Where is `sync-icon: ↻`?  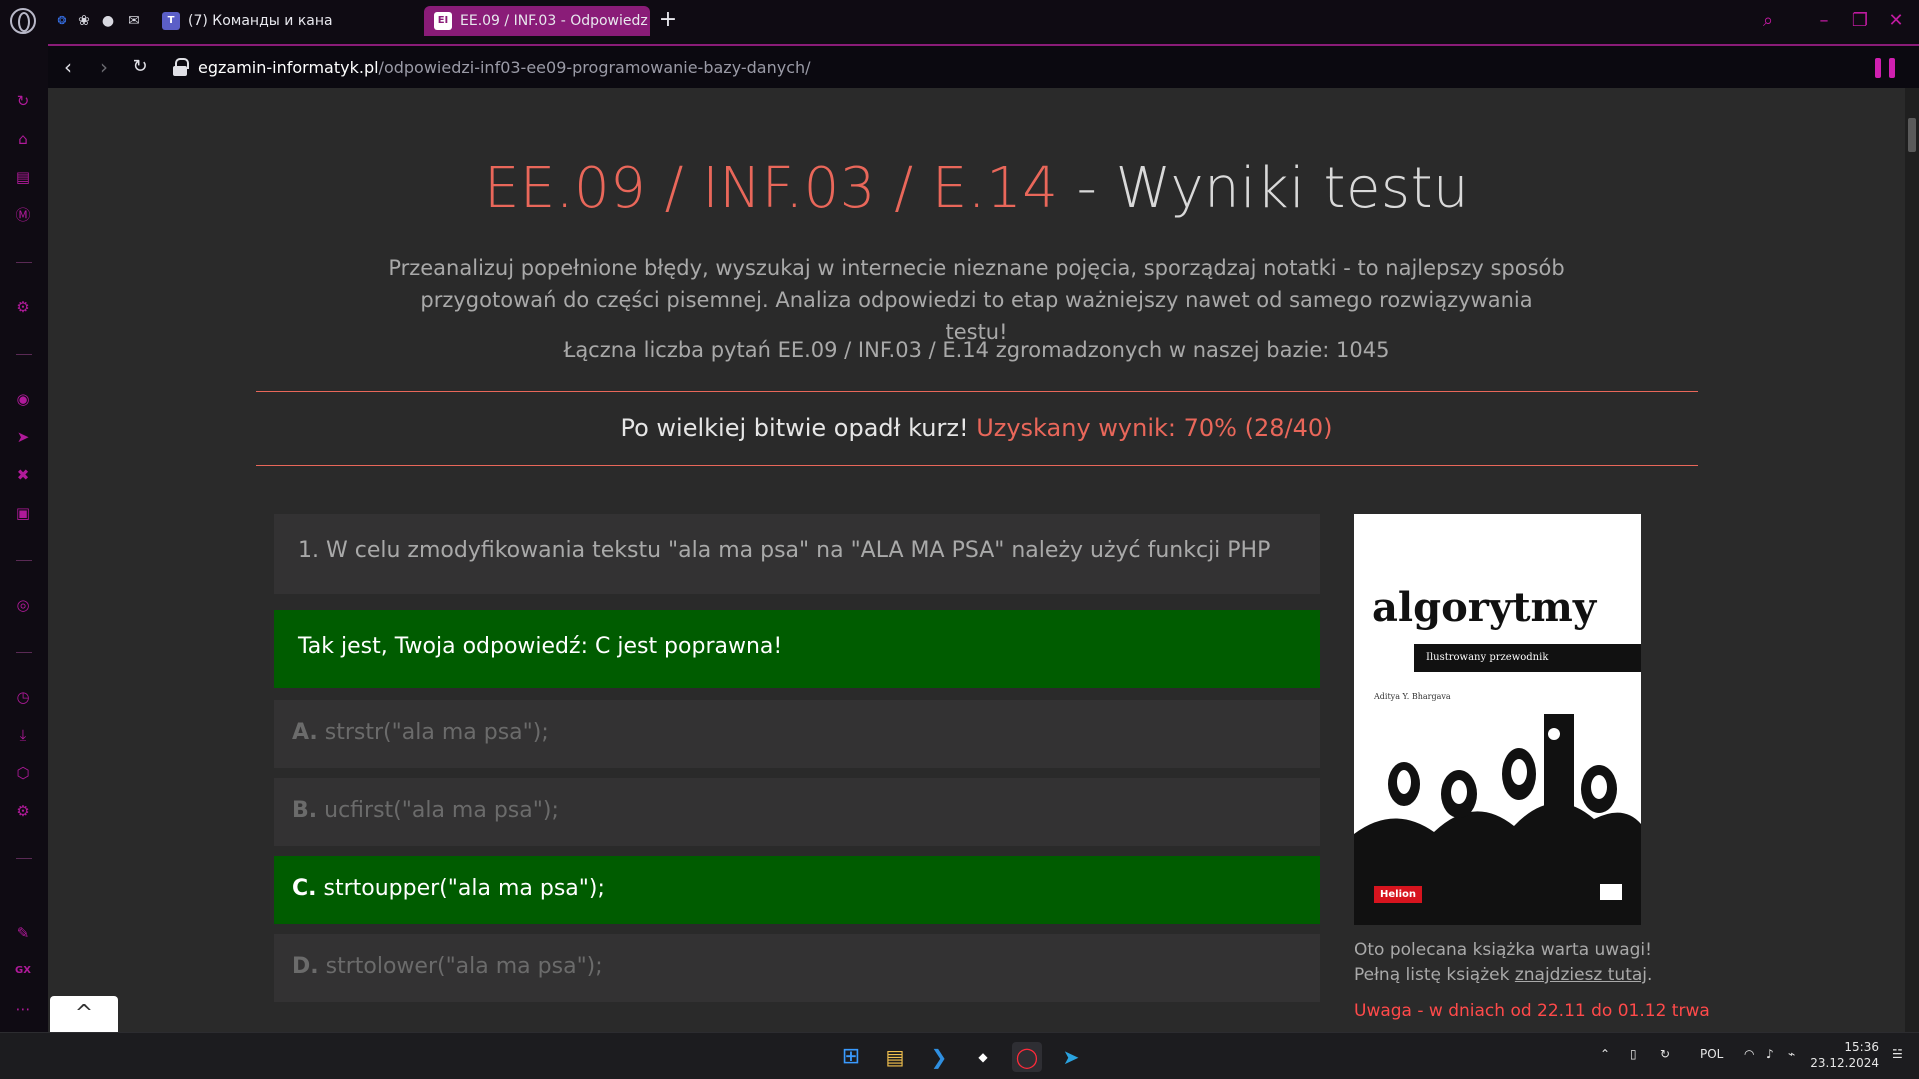
sync-icon: ↻ is located at coordinates (1665, 1054).